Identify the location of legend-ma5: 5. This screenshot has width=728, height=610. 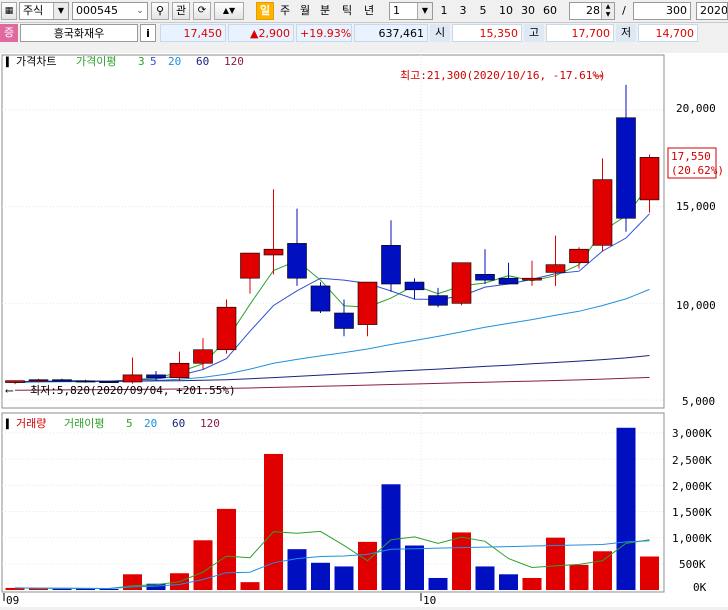
(153, 61).